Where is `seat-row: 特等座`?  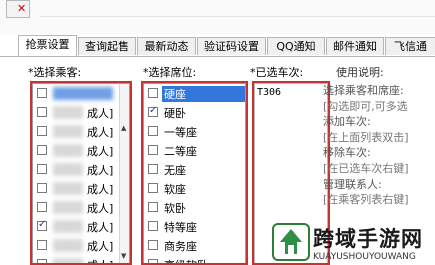 seat-row: 特等座 is located at coordinates (194, 226).